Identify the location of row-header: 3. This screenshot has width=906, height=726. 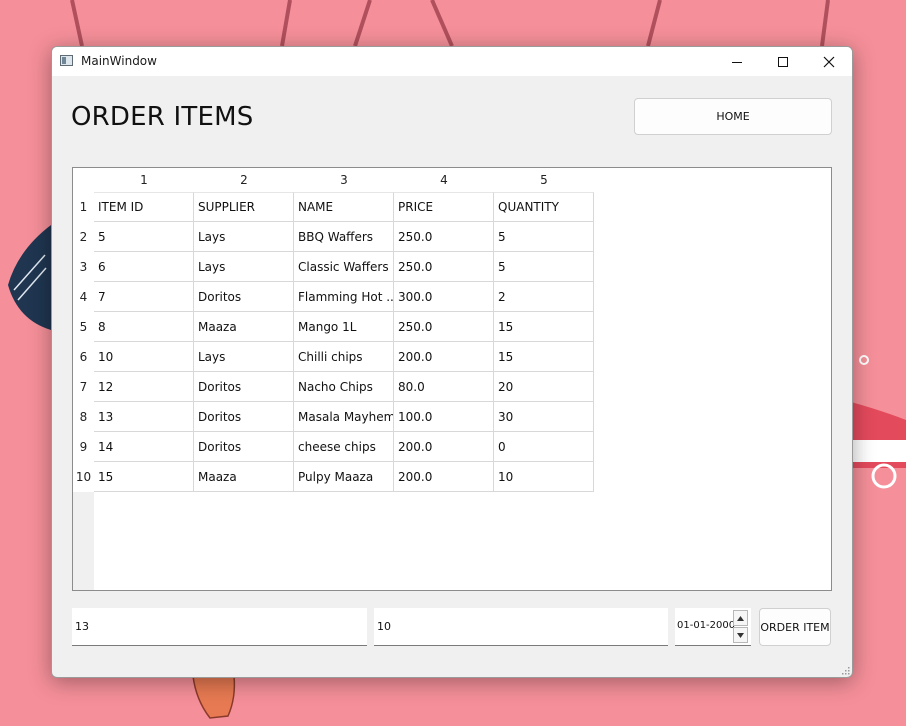
(83, 267).